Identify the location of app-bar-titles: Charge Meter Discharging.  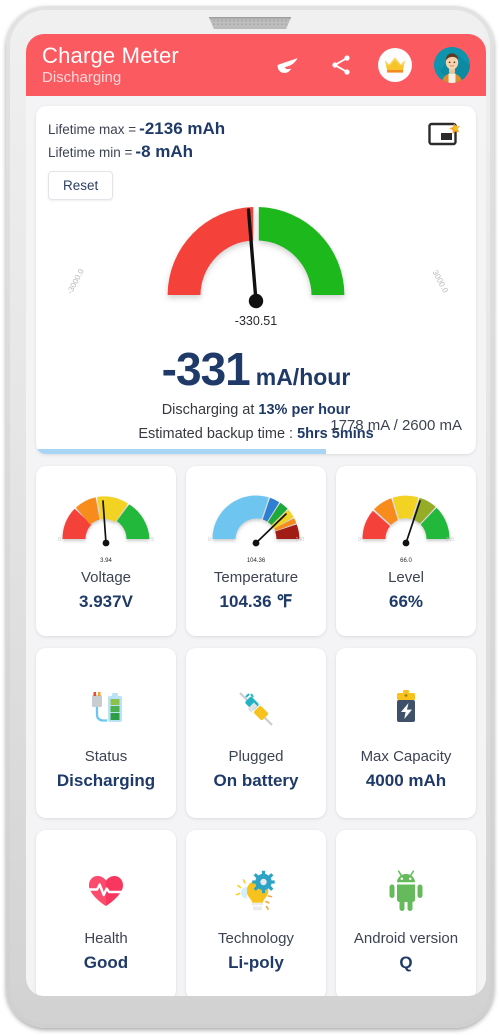
(110, 65).